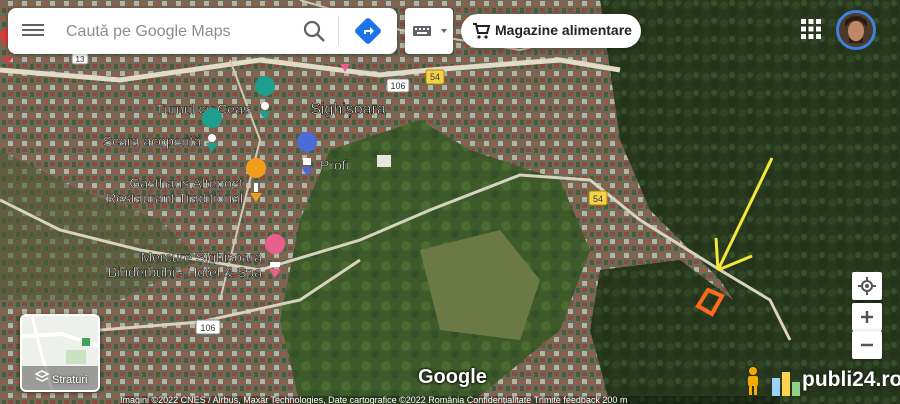 This screenshot has width=900, height=404. Describe the element at coordinates (835, 382) in the screenshot. I see `publi24-watermark: publi24.ro` at that location.